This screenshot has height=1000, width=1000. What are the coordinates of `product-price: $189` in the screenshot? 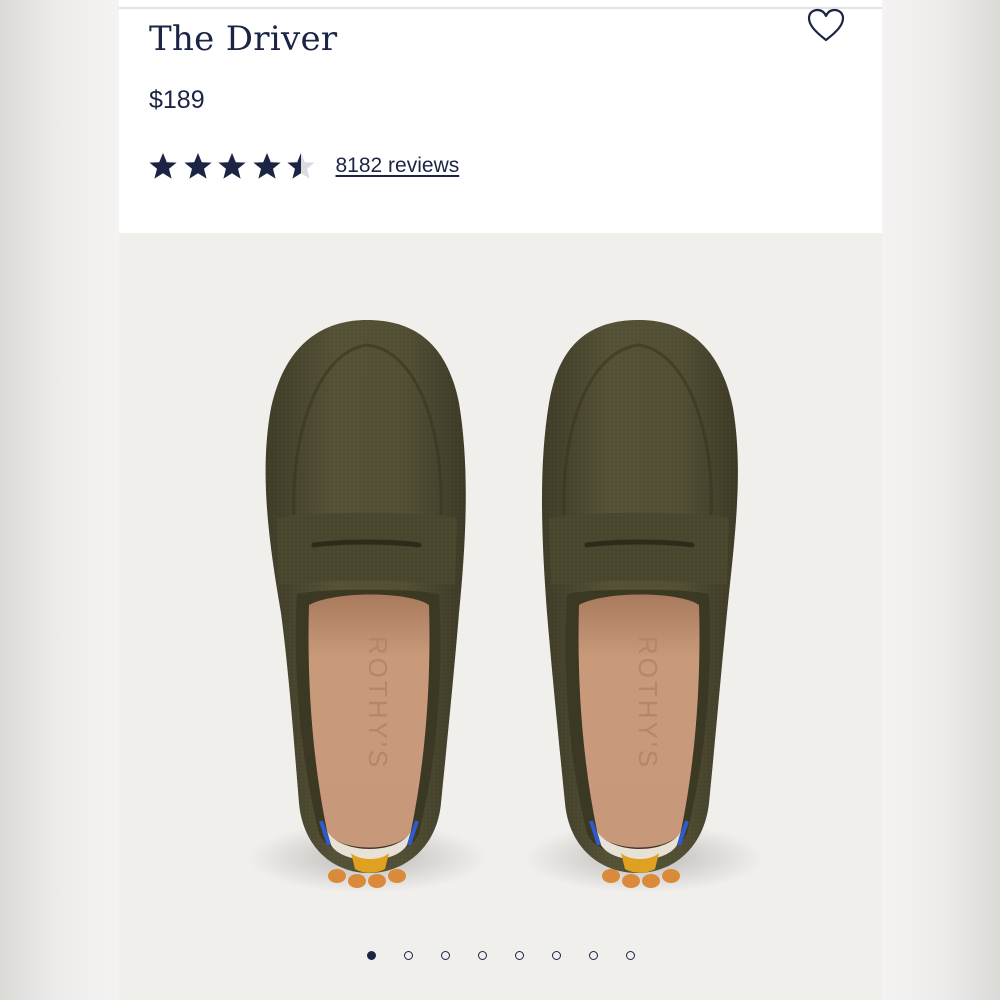 It's located at (177, 100).